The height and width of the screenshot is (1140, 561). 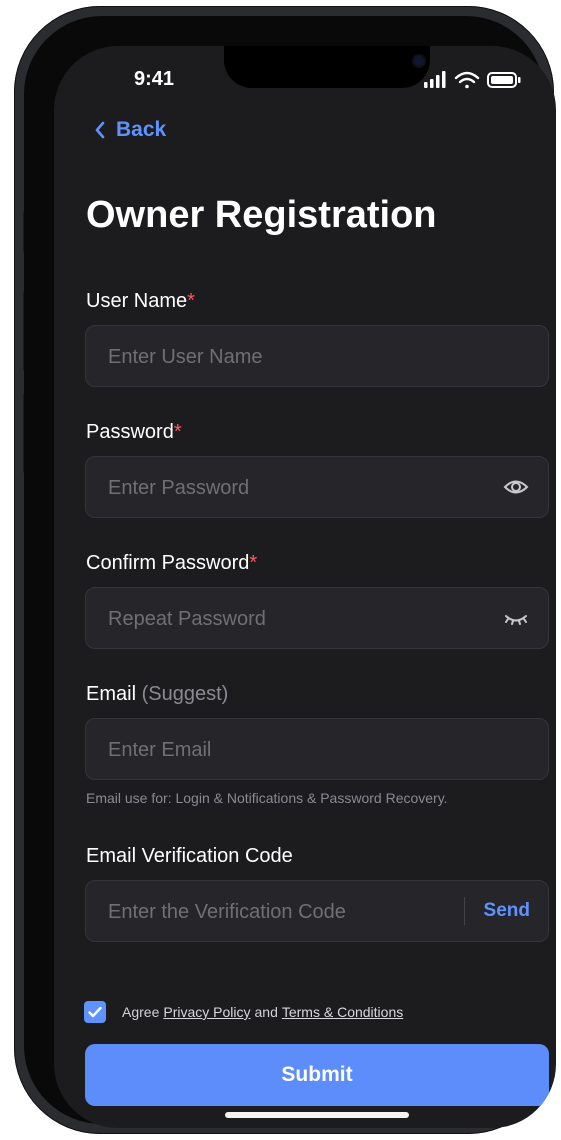 I want to click on back-button: Back, so click(x=130, y=130).